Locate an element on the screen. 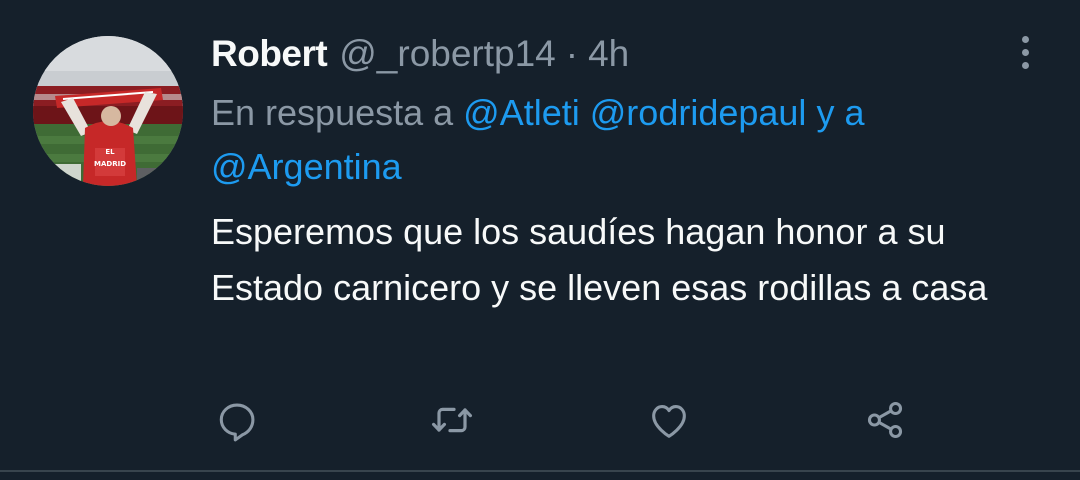  avatar: EL MADRID is located at coordinates (108, 111).